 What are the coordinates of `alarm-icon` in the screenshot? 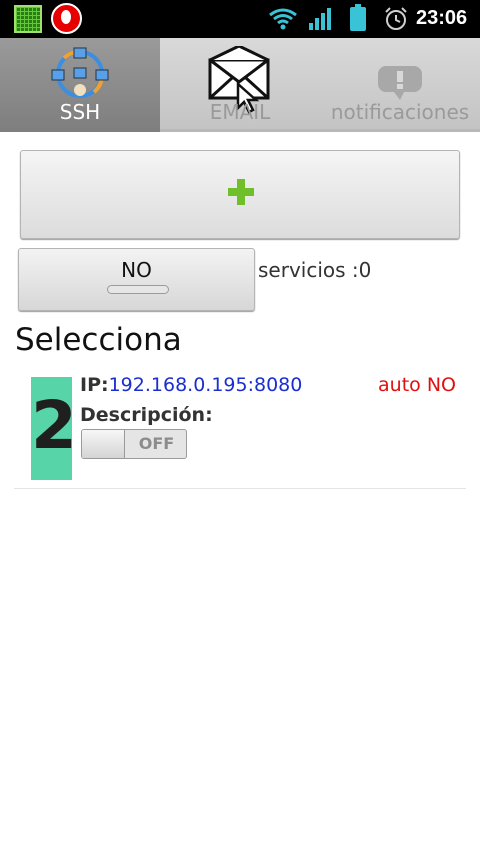 It's located at (396, 18).